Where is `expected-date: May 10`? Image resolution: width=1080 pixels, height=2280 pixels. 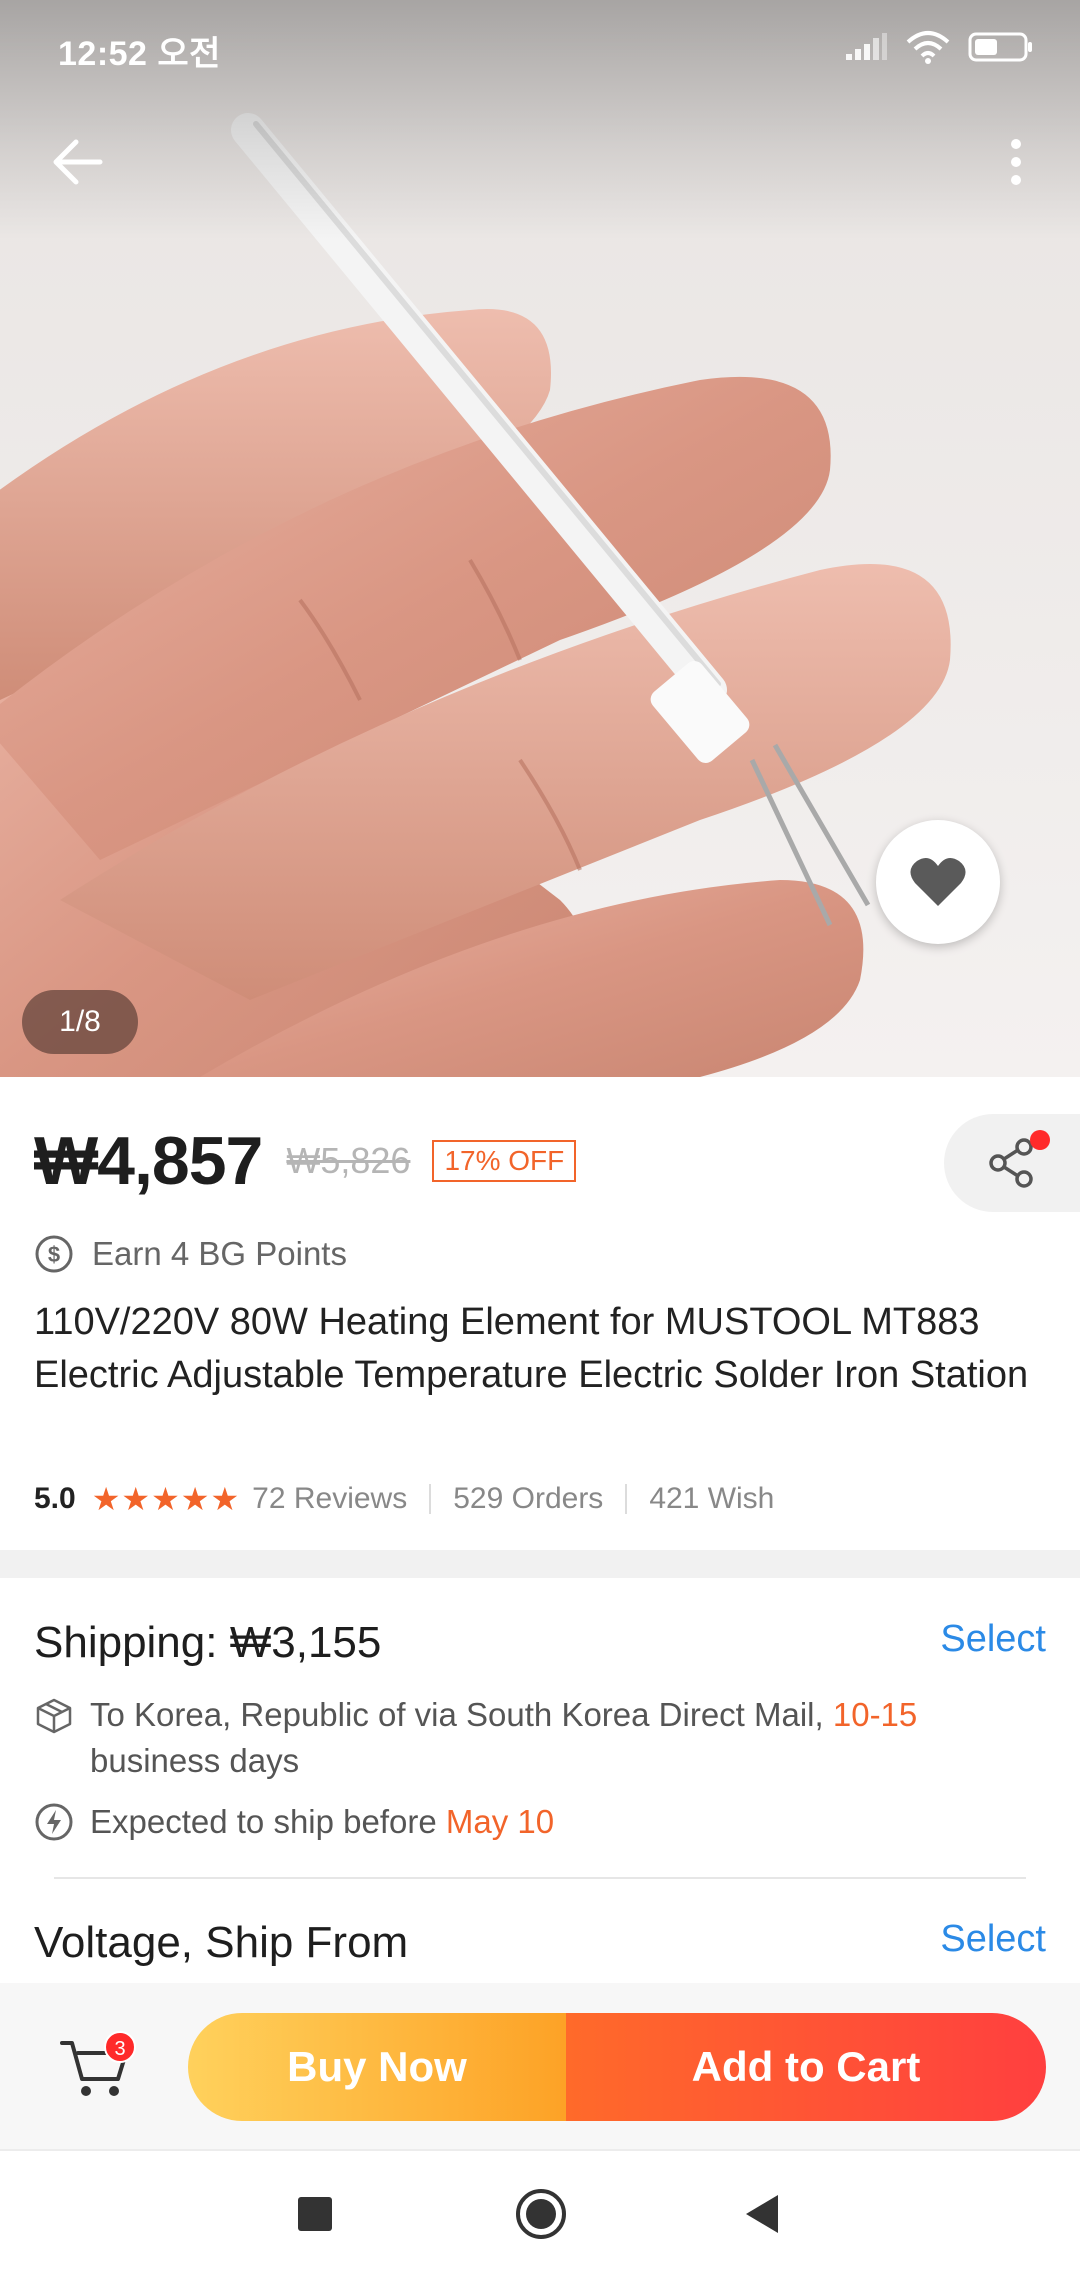
expected-date: May 10 is located at coordinates (500, 1821).